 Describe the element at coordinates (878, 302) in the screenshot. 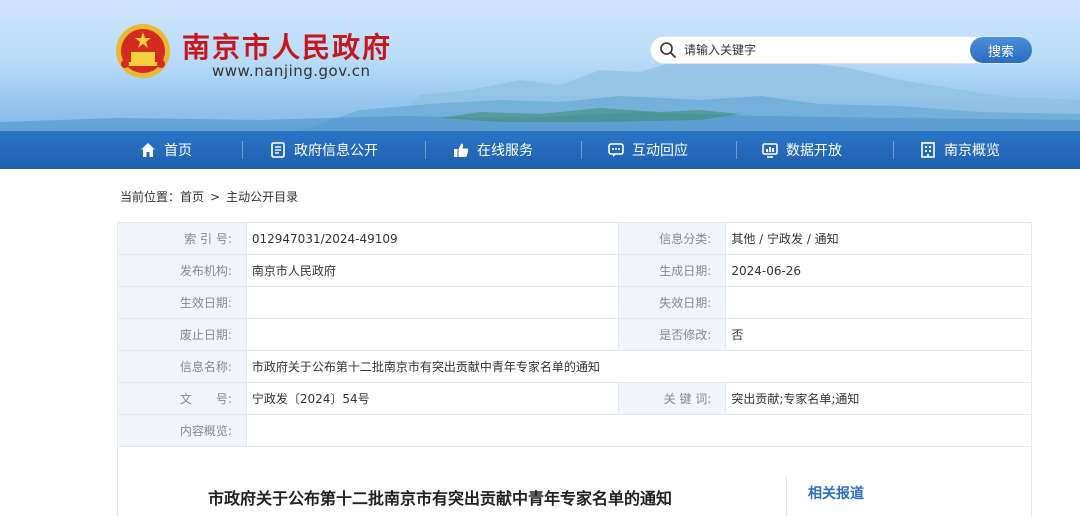

I see `expiry-date-value` at that location.